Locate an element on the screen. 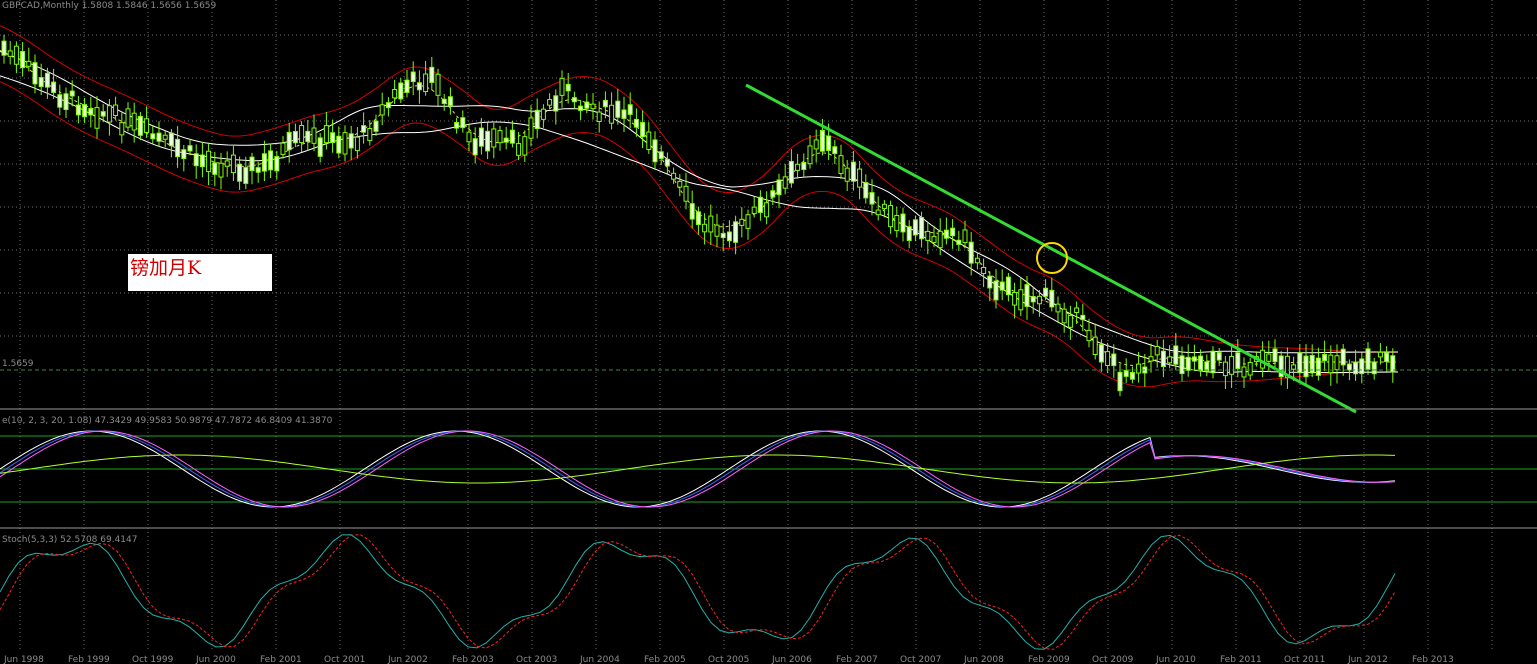 This screenshot has width=1537, height=664. time-label: Oct 2003 is located at coordinates (536, 659).